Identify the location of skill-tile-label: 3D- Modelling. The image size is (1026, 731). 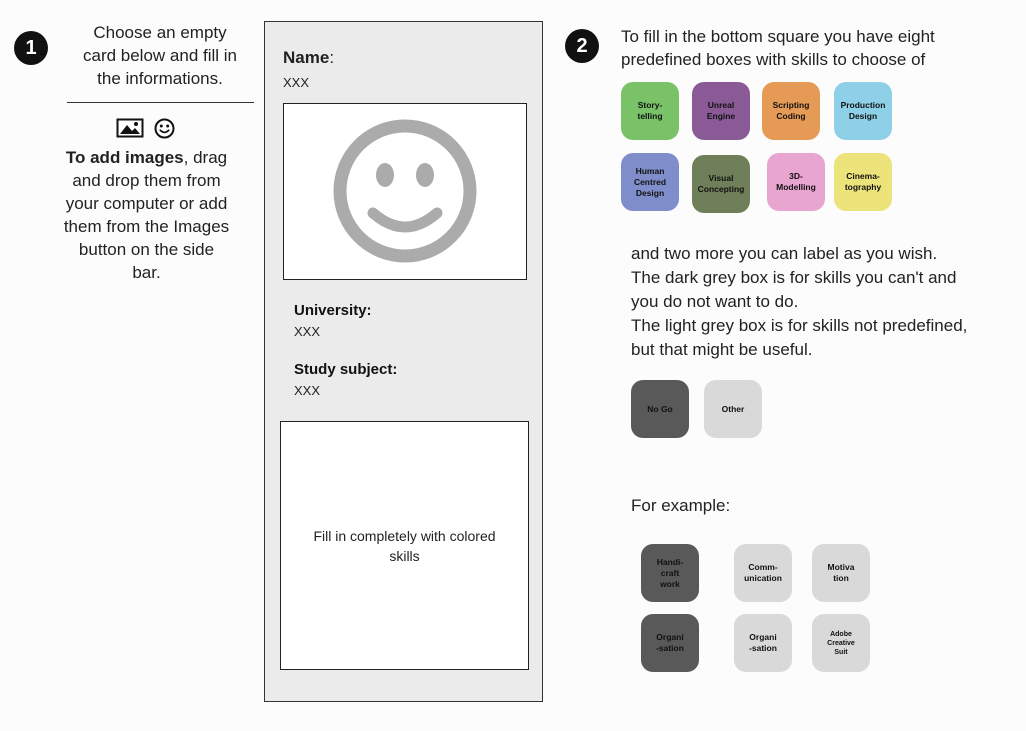
(796, 181).